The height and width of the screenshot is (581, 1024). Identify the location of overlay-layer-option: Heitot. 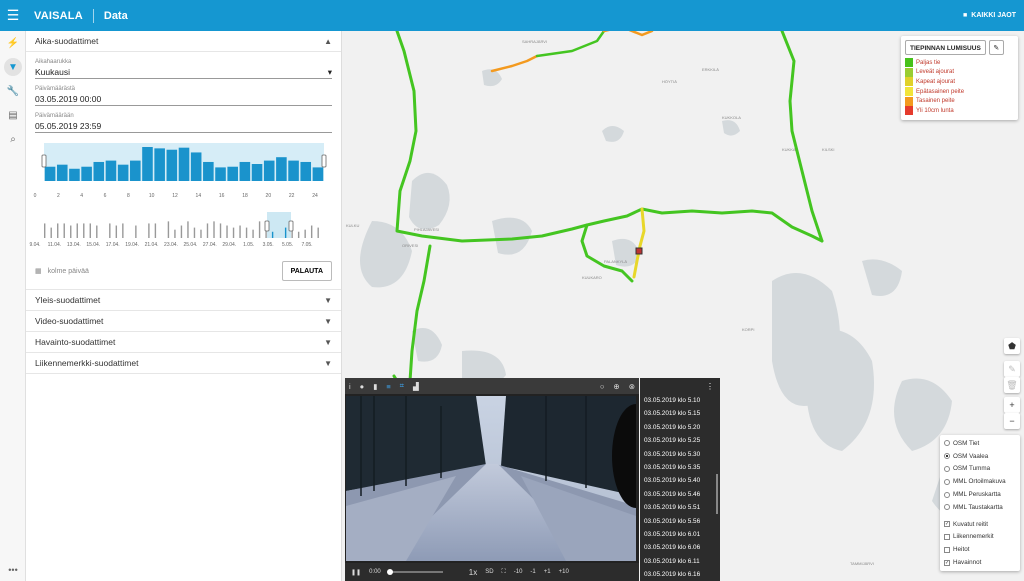
(980, 549).